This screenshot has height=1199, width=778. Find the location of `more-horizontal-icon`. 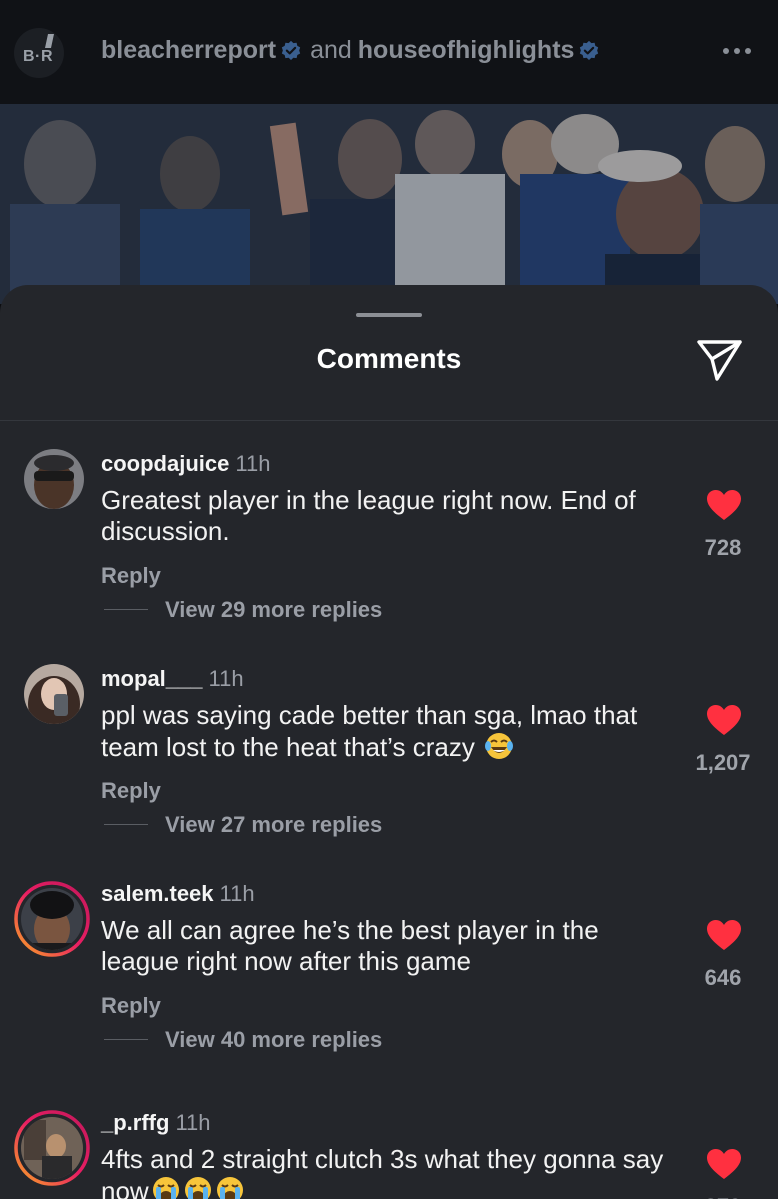

more-horizontal-icon is located at coordinates (738, 51).